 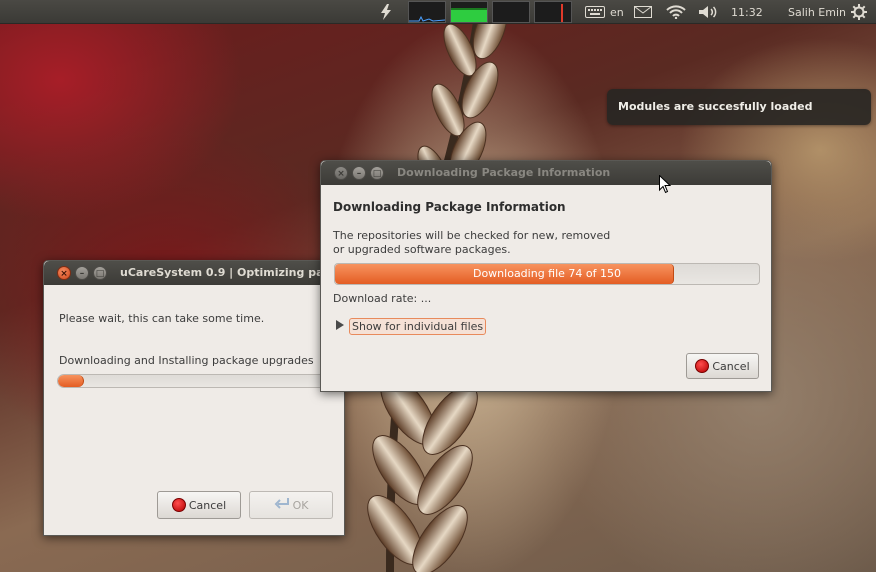 I want to click on user-name: Salih Emin, so click(x=817, y=12).